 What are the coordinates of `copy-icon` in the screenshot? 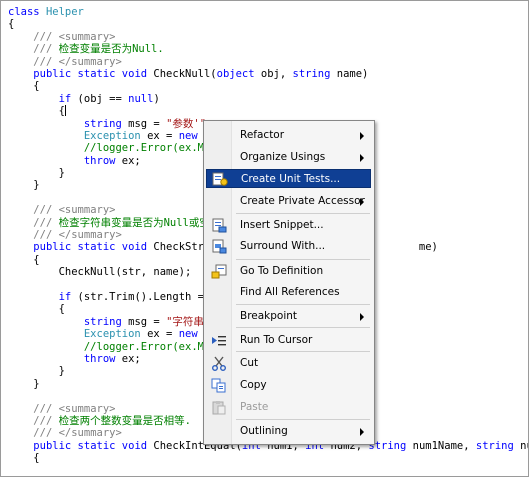 It's located at (219, 385).